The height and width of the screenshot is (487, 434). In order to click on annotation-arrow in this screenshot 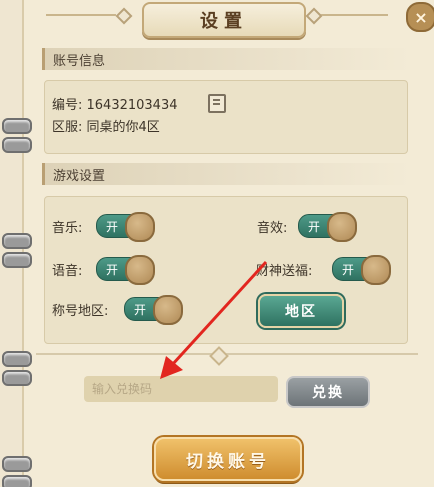, I will do `click(214, 319)`.